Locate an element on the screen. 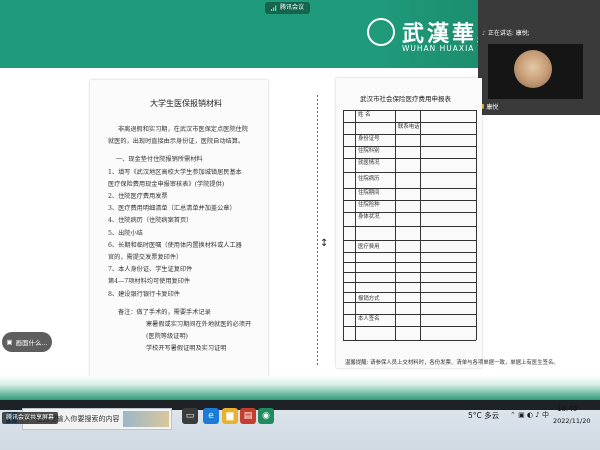 The height and width of the screenshot is (450, 600). taskbar-clock-date: 2022/11/20 is located at coordinates (571, 421).